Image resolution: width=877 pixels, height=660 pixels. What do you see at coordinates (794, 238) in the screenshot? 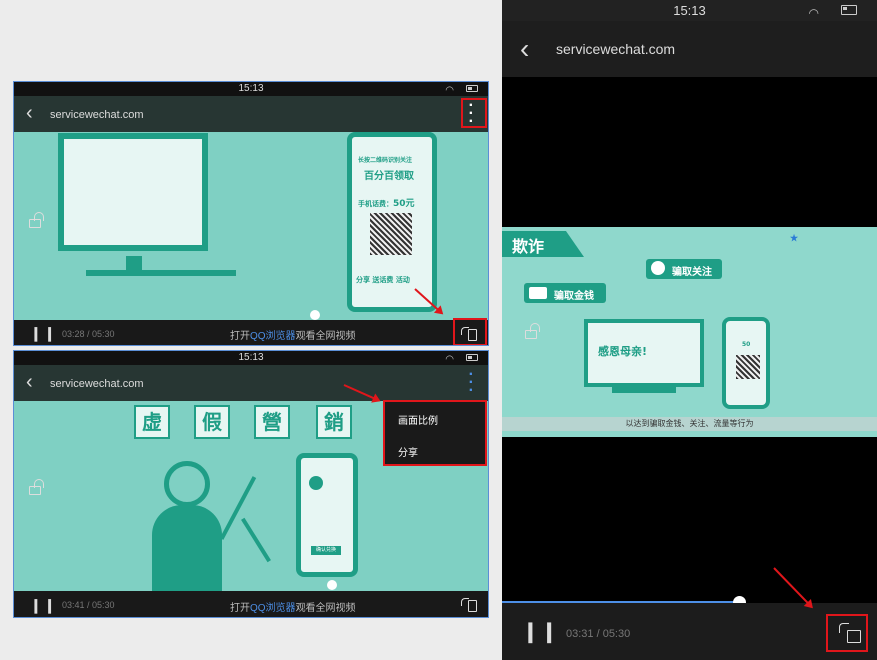
I see `video-logo: ★` at bounding box center [794, 238].